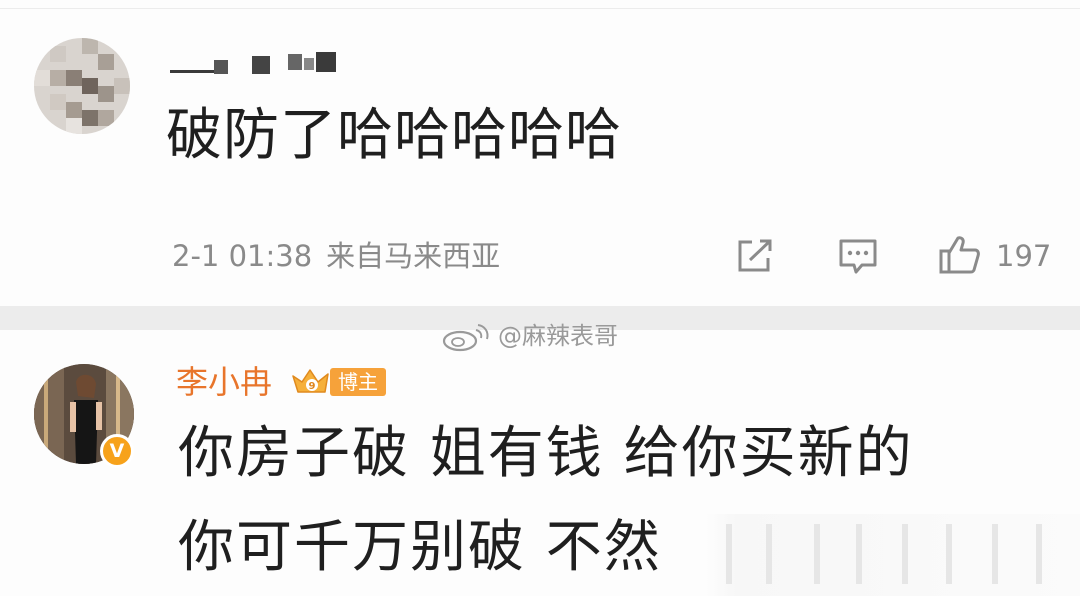  I want to click on avatar, so click(82, 86).